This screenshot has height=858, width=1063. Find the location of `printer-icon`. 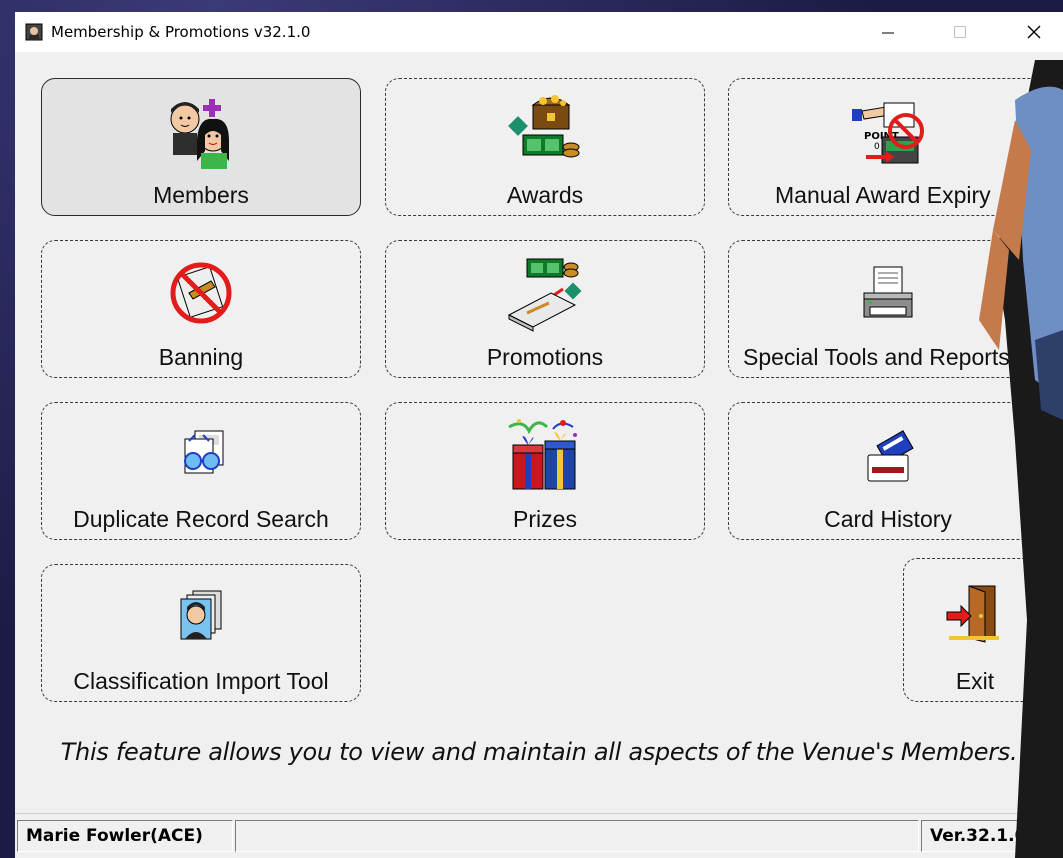

printer-icon is located at coordinates (888, 293).